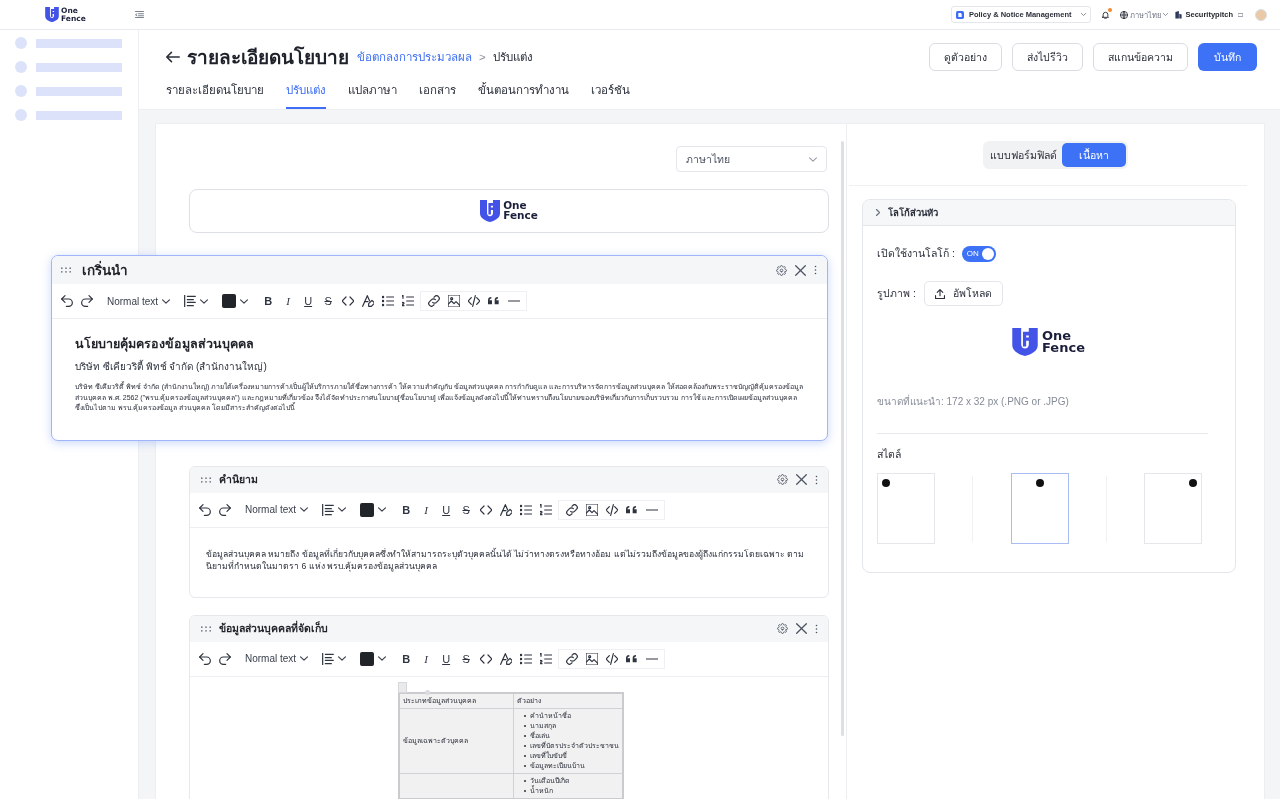 This screenshot has height=799, width=1280. I want to click on back-arrow-icon, so click(173, 57).